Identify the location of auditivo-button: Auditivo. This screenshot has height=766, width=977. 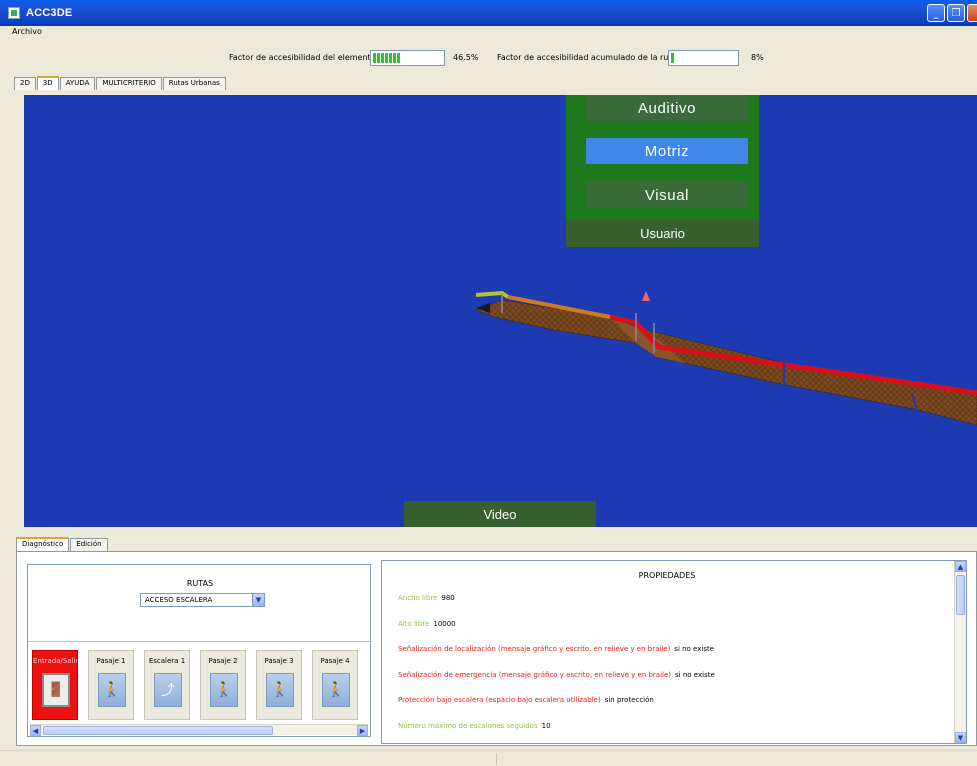
(667, 108).